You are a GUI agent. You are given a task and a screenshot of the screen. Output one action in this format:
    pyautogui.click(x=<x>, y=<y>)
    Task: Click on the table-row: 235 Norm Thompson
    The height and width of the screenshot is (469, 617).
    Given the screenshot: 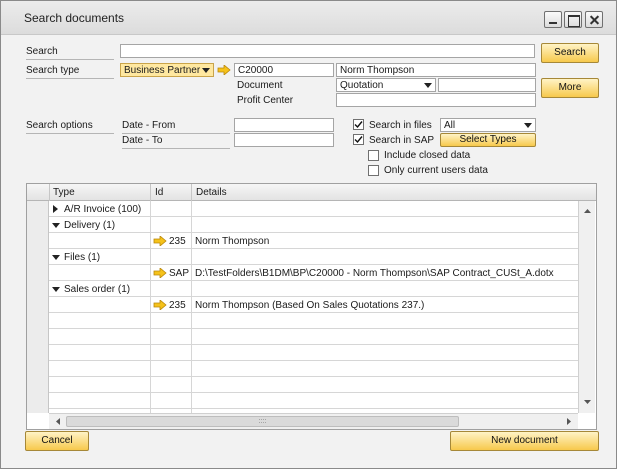 What is the action you would take?
    pyautogui.click(x=313, y=241)
    